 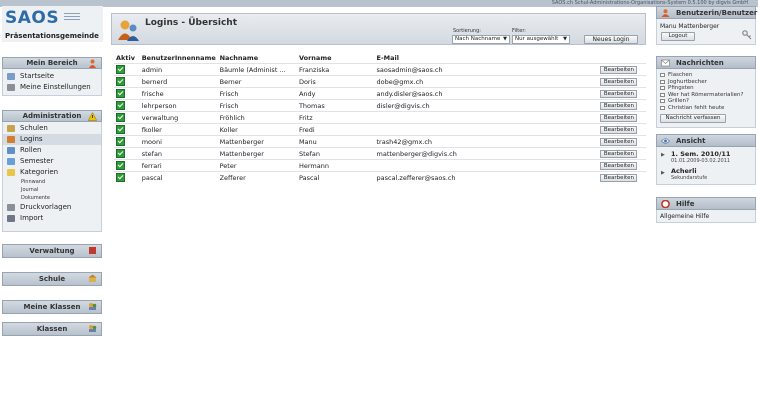 What do you see at coordinates (31, 139) in the screenshot?
I see `nav-label: Logins` at bounding box center [31, 139].